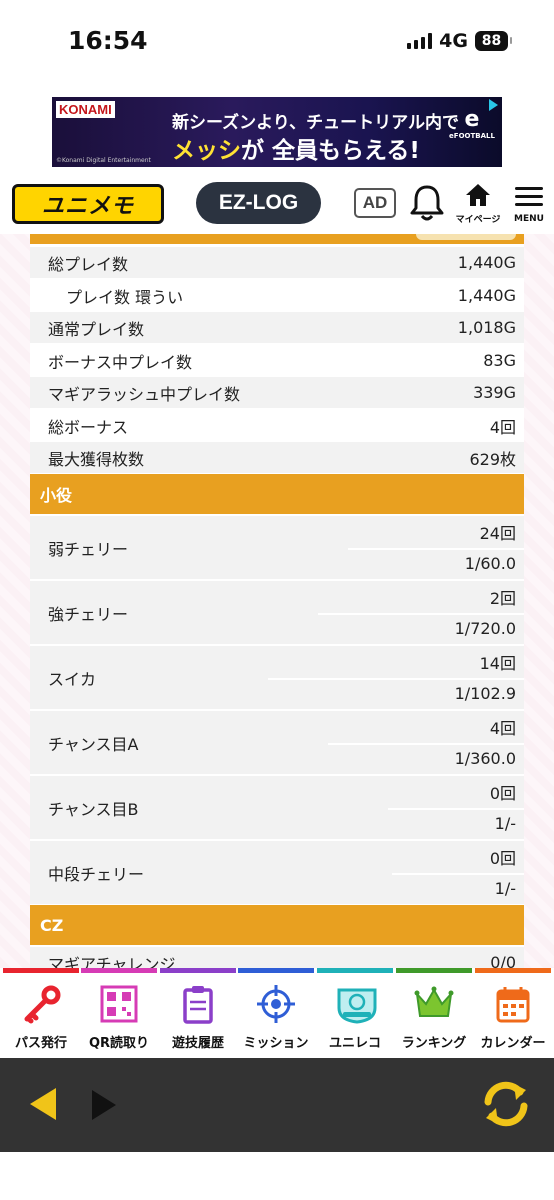 The height and width of the screenshot is (1200, 554). What do you see at coordinates (104, 1107) in the screenshot?
I see `forward-arrow-icon` at bounding box center [104, 1107].